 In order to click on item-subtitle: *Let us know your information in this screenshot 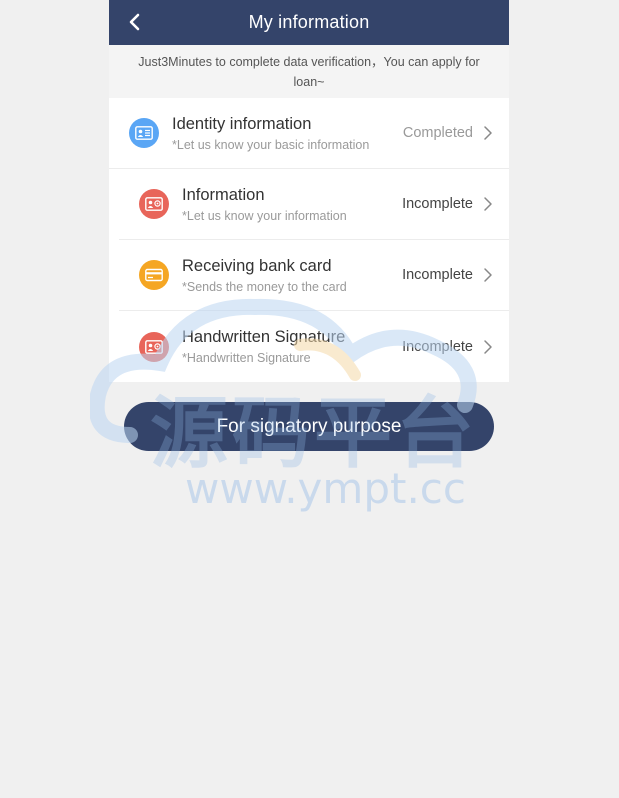, I will do `click(264, 215)`.